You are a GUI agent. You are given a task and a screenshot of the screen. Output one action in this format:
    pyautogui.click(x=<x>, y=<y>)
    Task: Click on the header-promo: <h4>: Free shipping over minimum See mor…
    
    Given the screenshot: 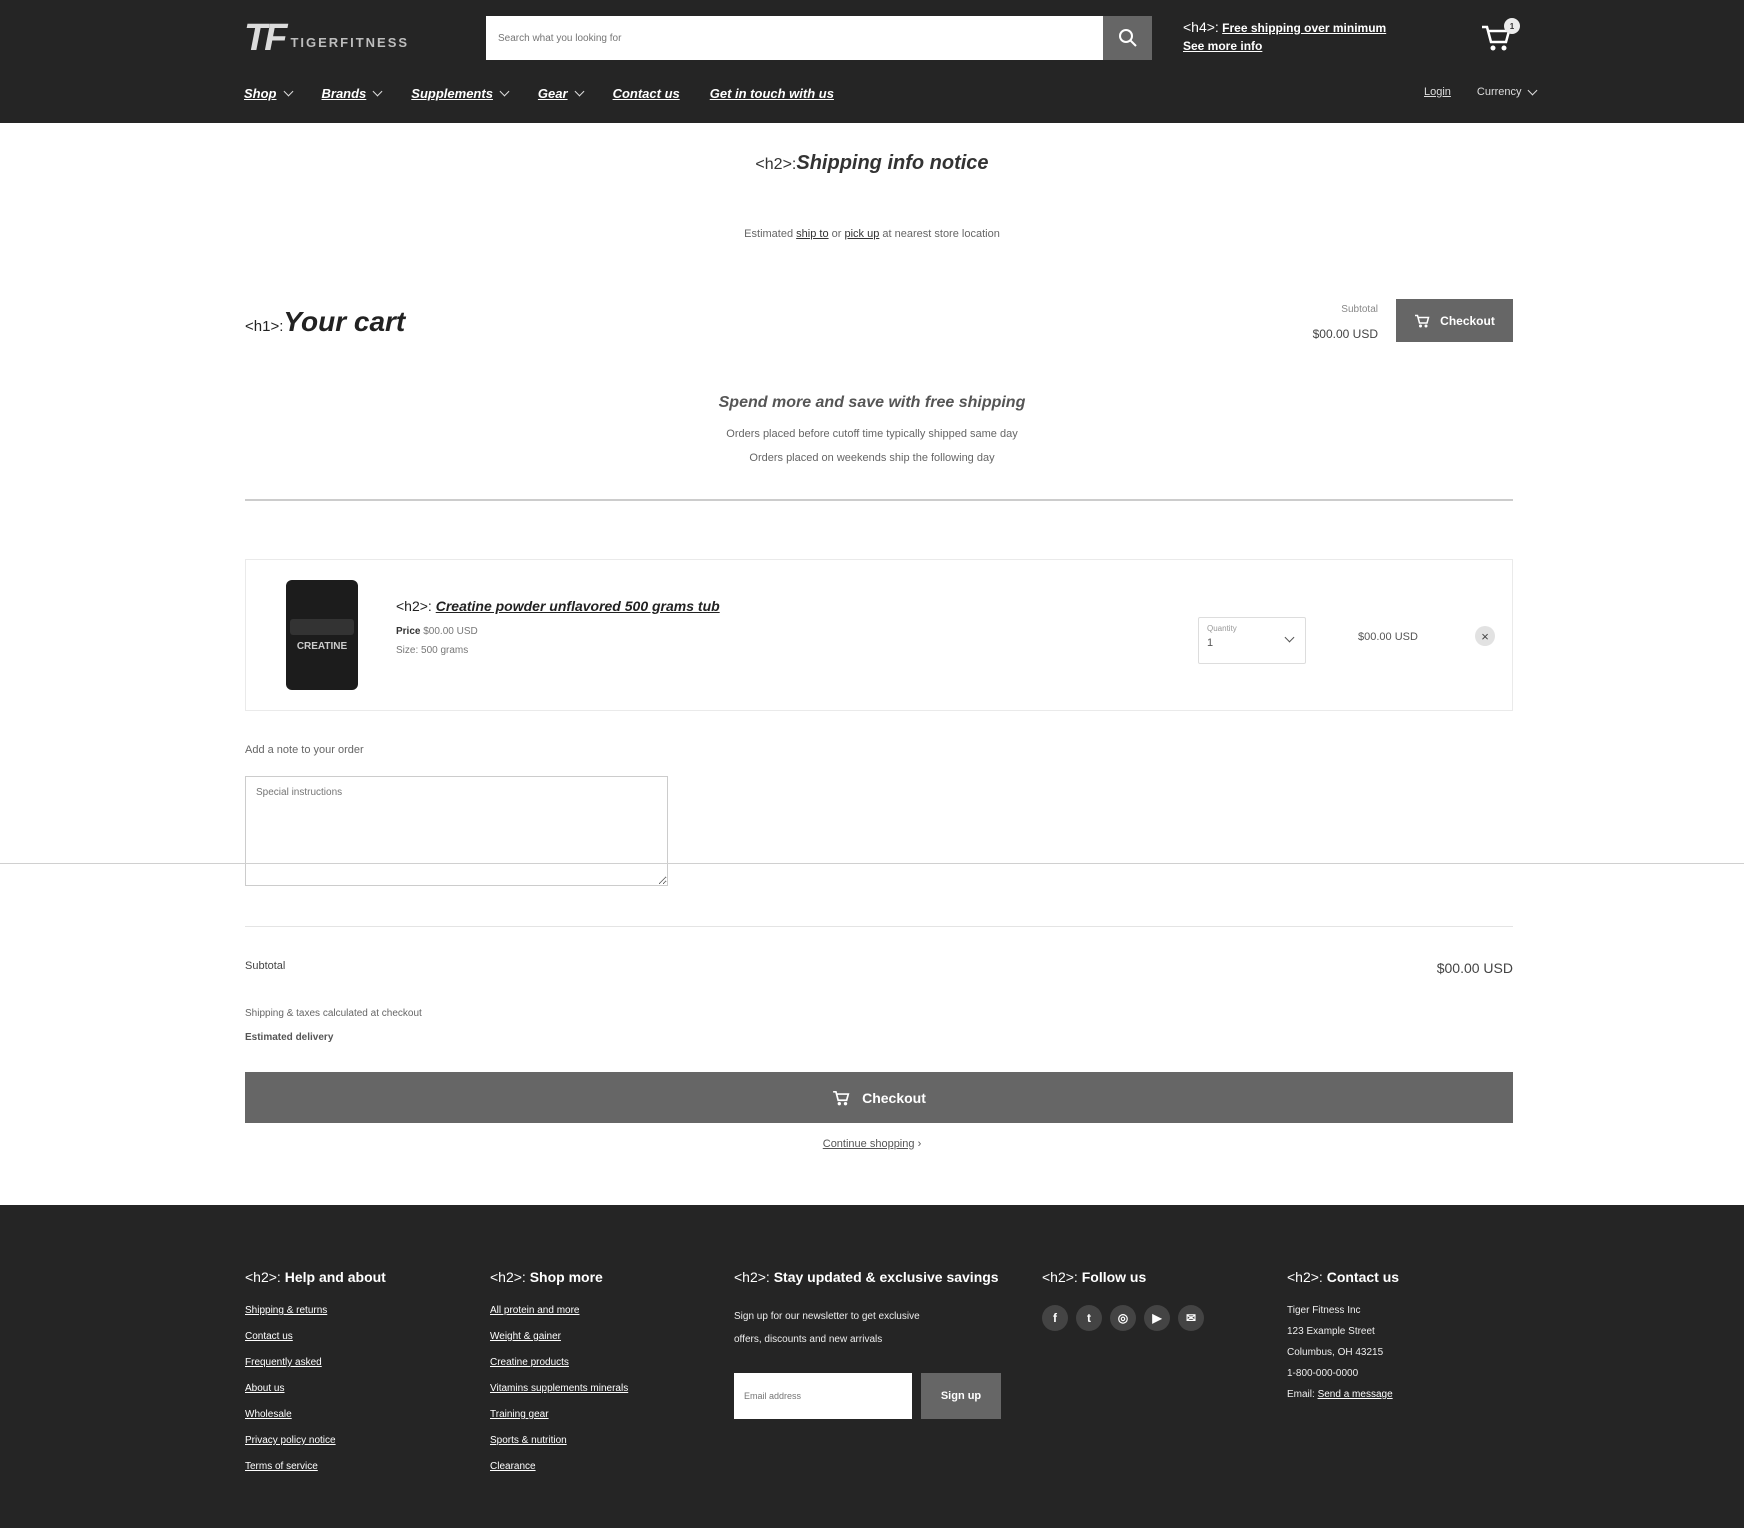 What is the action you would take?
    pyautogui.click(x=1298, y=36)
    